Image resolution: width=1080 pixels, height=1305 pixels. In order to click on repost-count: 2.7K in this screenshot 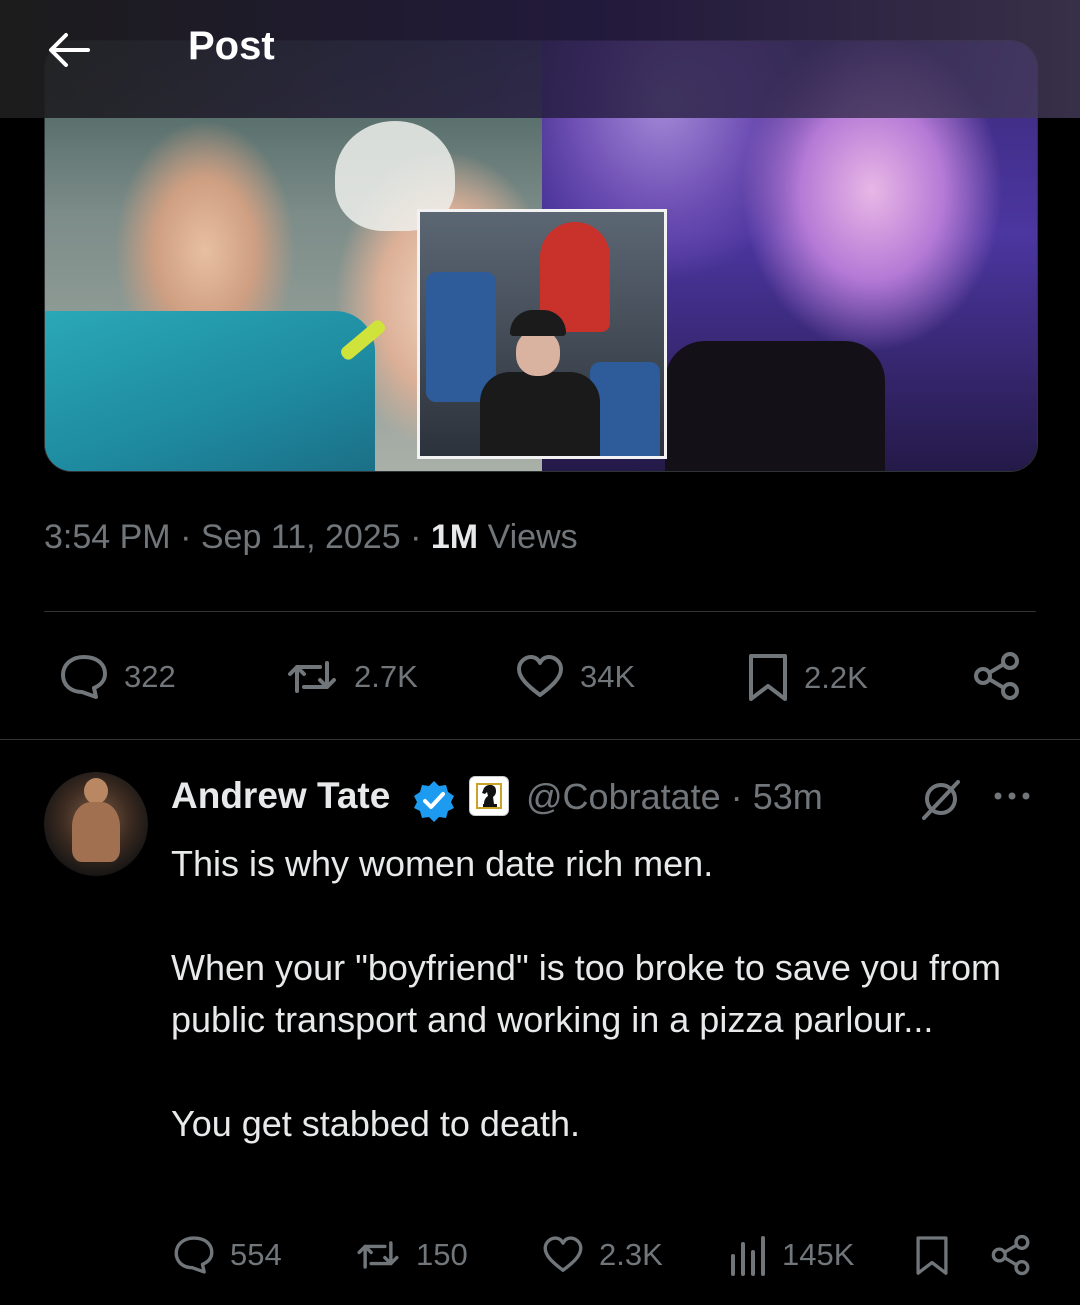, I will do `click(386, 676)`.